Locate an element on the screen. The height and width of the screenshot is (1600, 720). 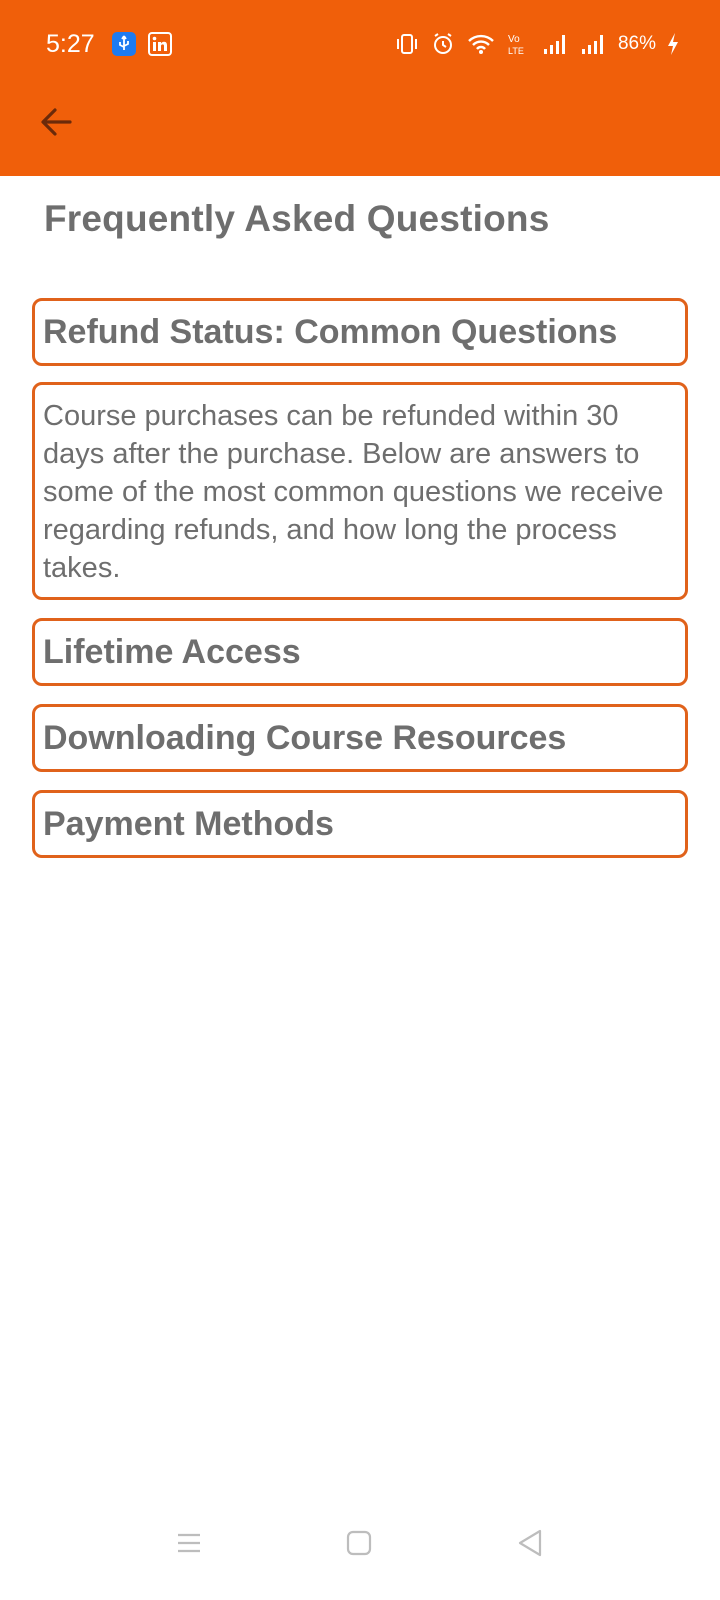
volte-icon: Vo LTE is located at coordinates (516, 45).